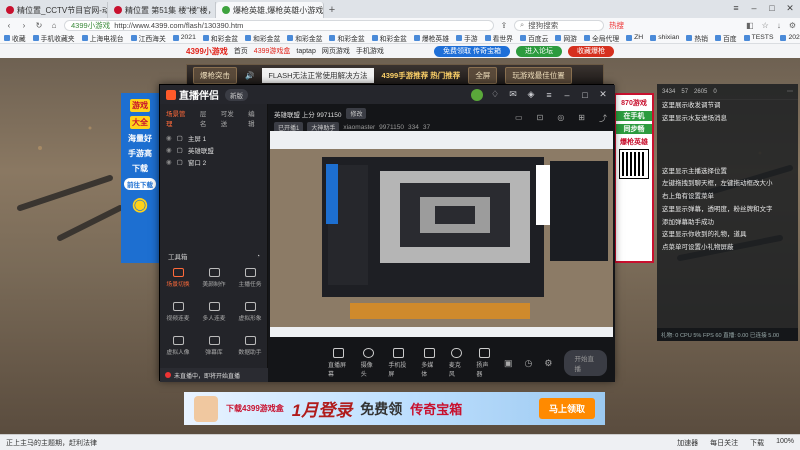 This screenshot has height=450, width=800. I want to click on share-icon: ⤴, so click(603, 118).